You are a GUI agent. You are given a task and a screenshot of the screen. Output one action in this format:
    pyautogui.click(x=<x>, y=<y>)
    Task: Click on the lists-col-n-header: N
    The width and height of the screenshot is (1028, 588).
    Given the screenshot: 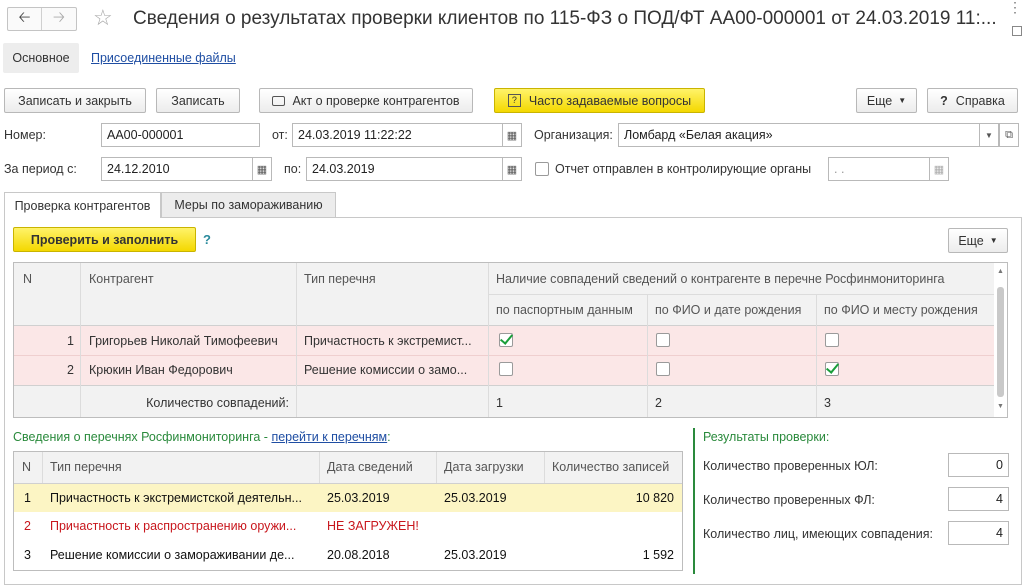 What is the action you would take?
    pyautogui.click(x=26, y=467)
    